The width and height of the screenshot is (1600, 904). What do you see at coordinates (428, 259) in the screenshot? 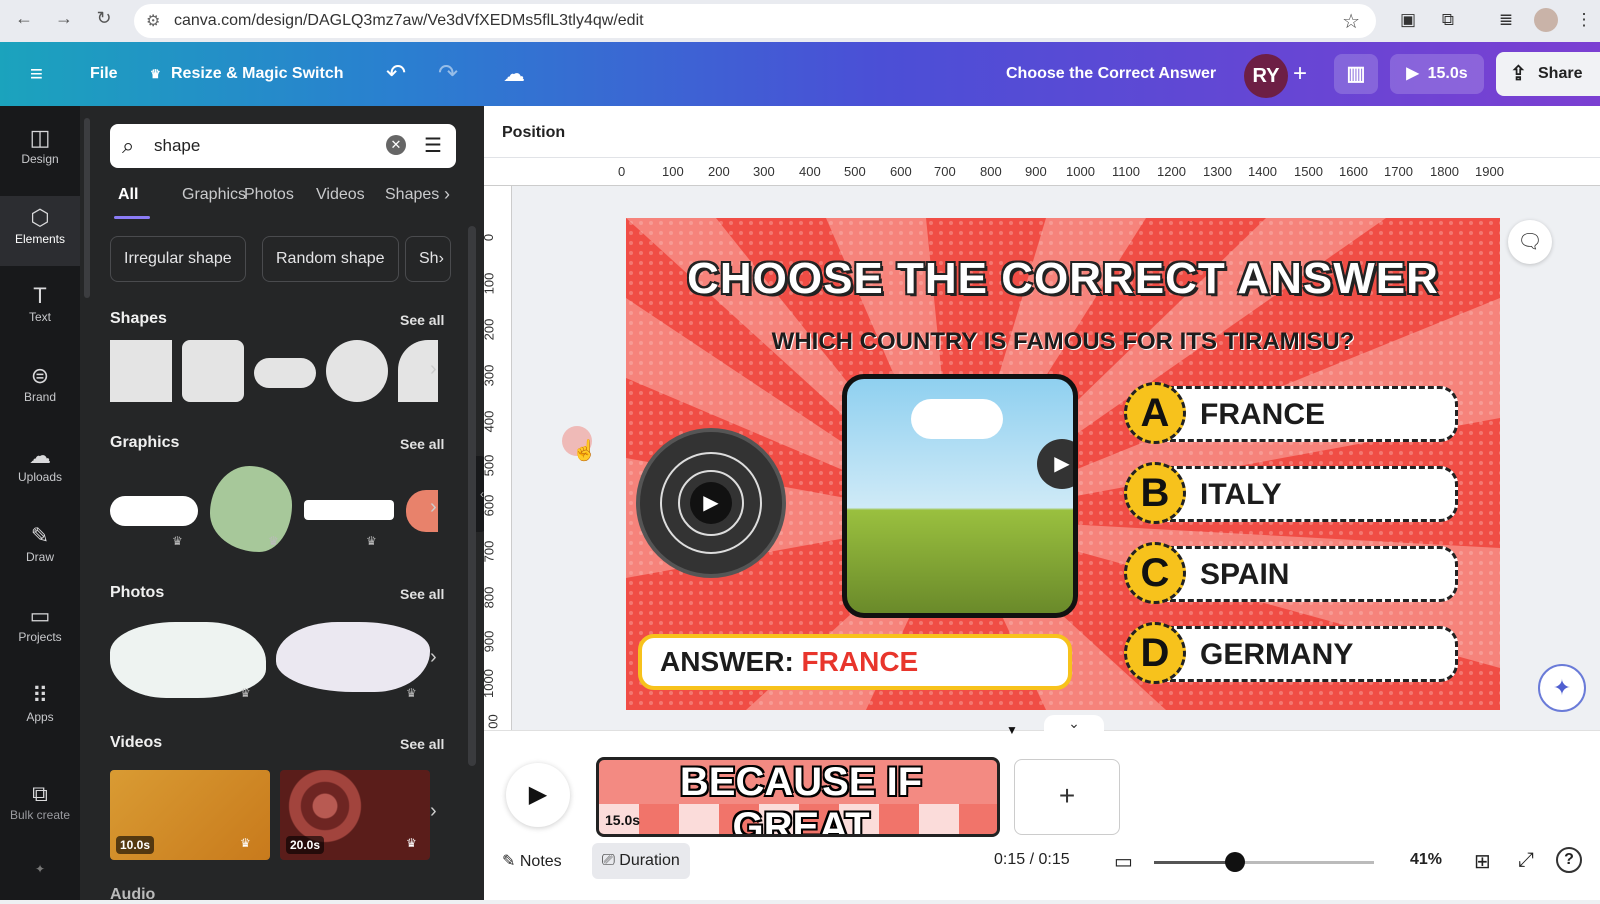
I see `chip-shape-more: Sh›` at bounding box center [428, 259].